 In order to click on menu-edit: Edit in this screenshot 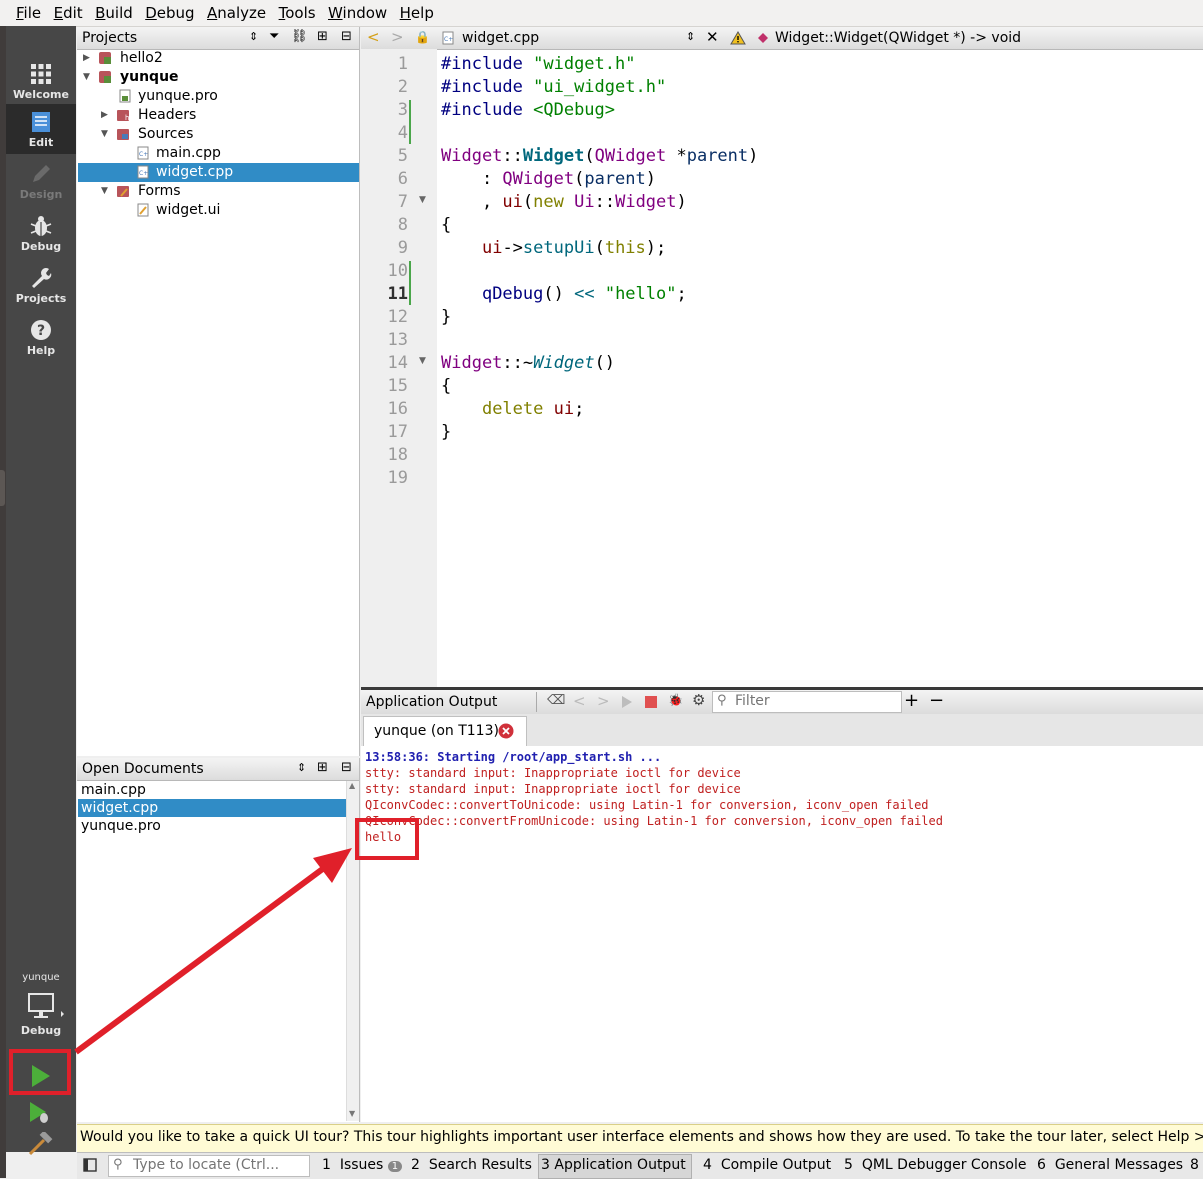, I will do `click(68, 11)`.